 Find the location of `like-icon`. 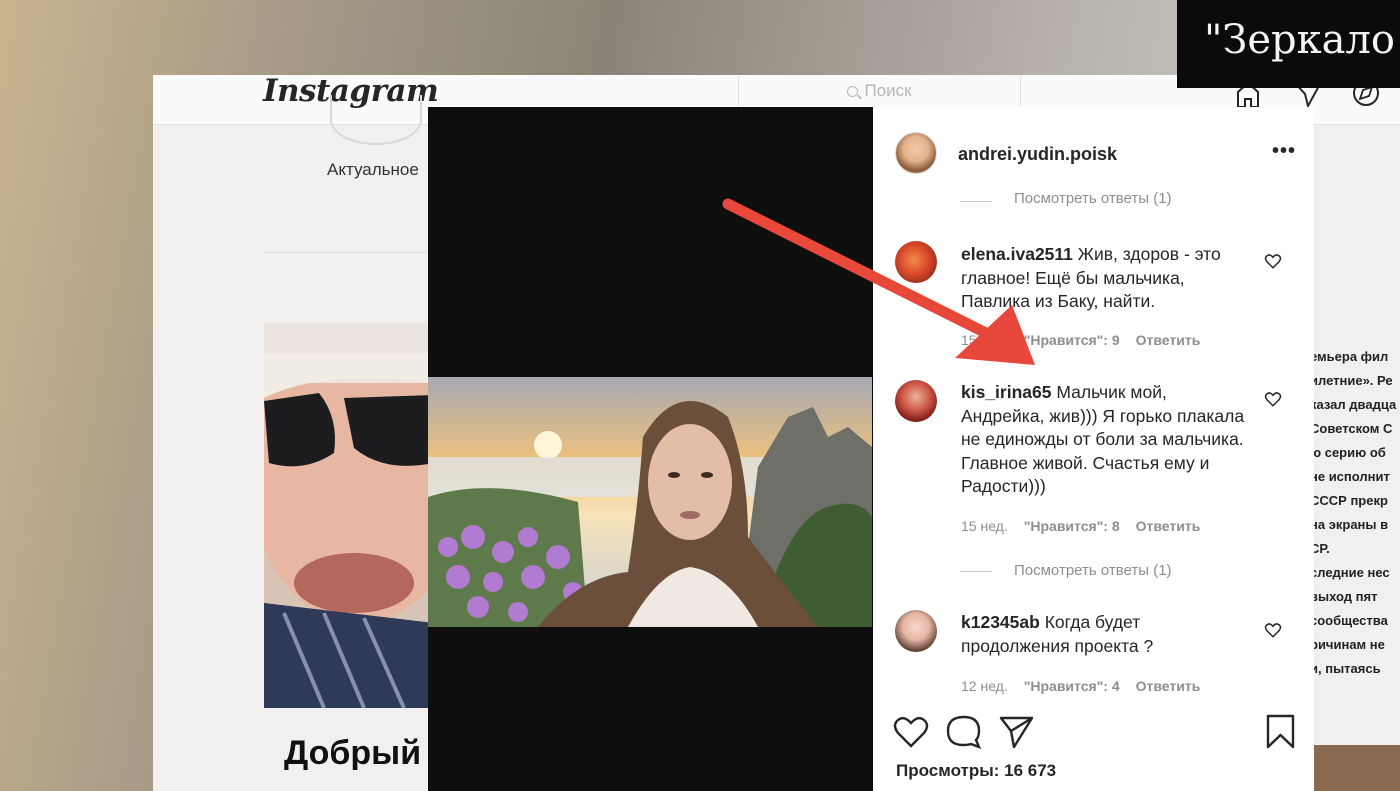

like-icon is located at coordinates (911, 732).